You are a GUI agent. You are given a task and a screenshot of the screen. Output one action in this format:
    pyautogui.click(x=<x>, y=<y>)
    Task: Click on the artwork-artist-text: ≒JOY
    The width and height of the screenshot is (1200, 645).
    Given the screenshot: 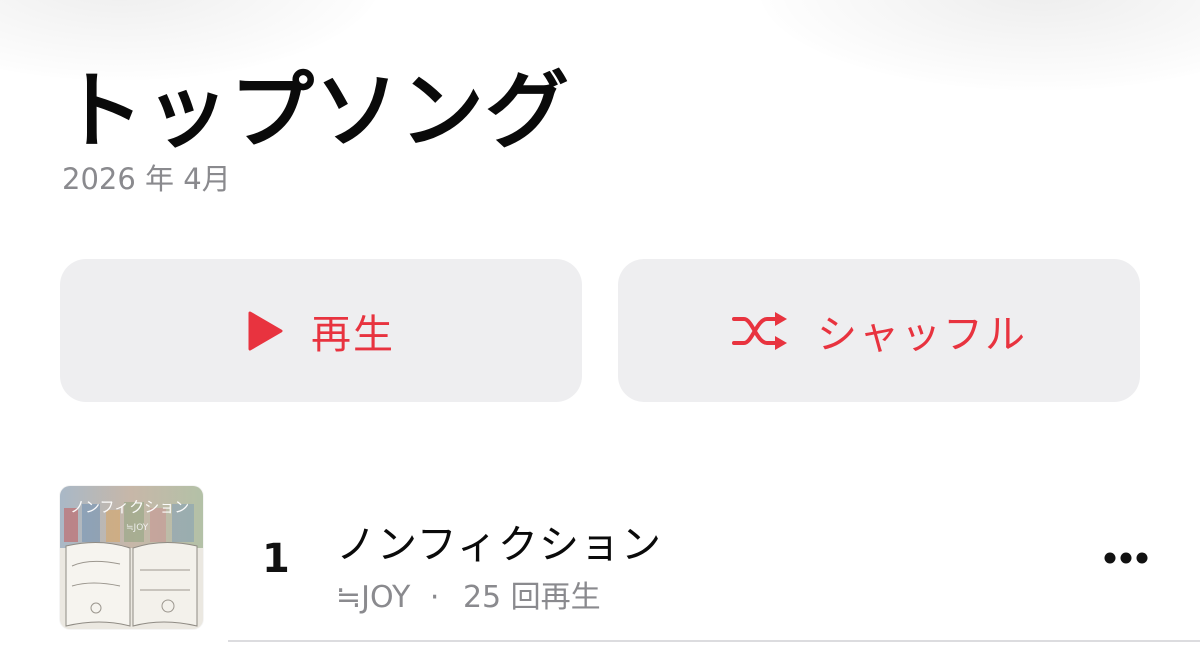 What is the action you would take?
    pyautogui.click(x=137, y=528)
    